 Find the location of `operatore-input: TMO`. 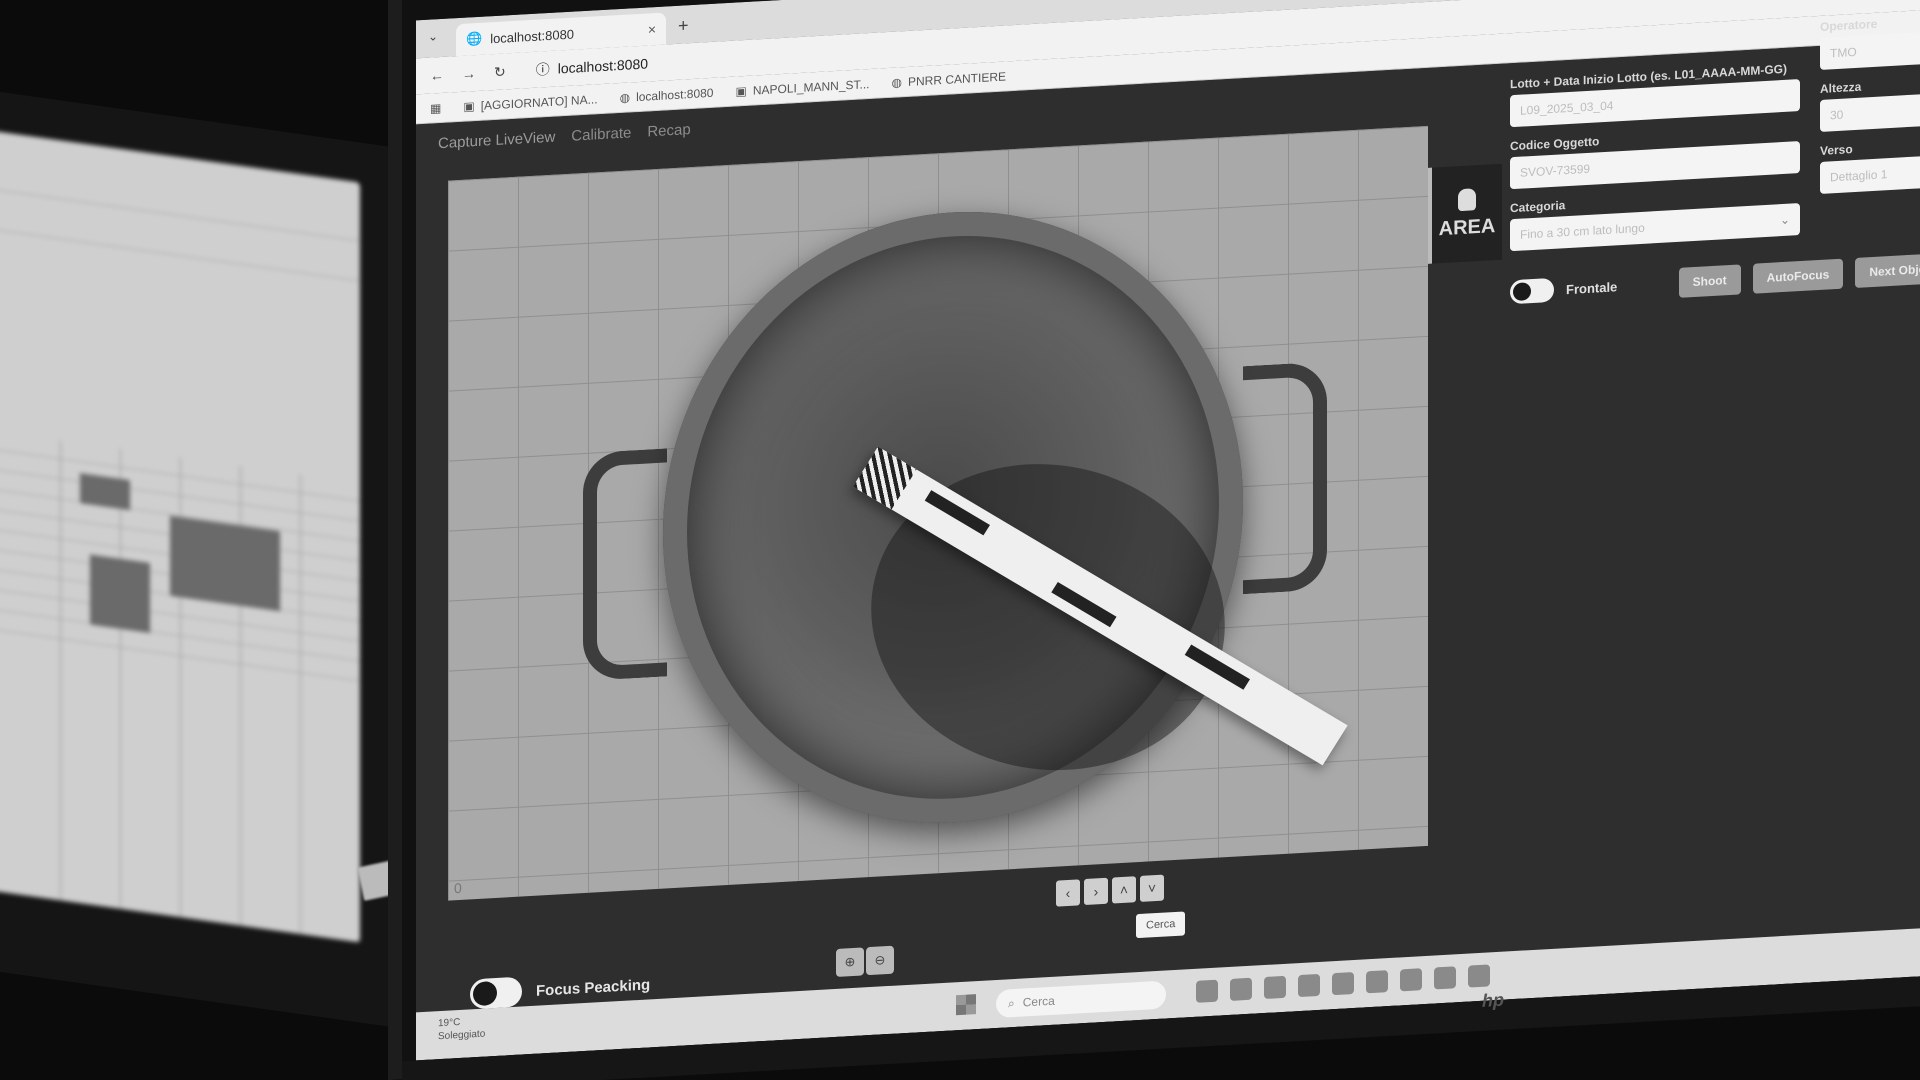

operatore-input: TMO is located at coordinates (1870, 49).